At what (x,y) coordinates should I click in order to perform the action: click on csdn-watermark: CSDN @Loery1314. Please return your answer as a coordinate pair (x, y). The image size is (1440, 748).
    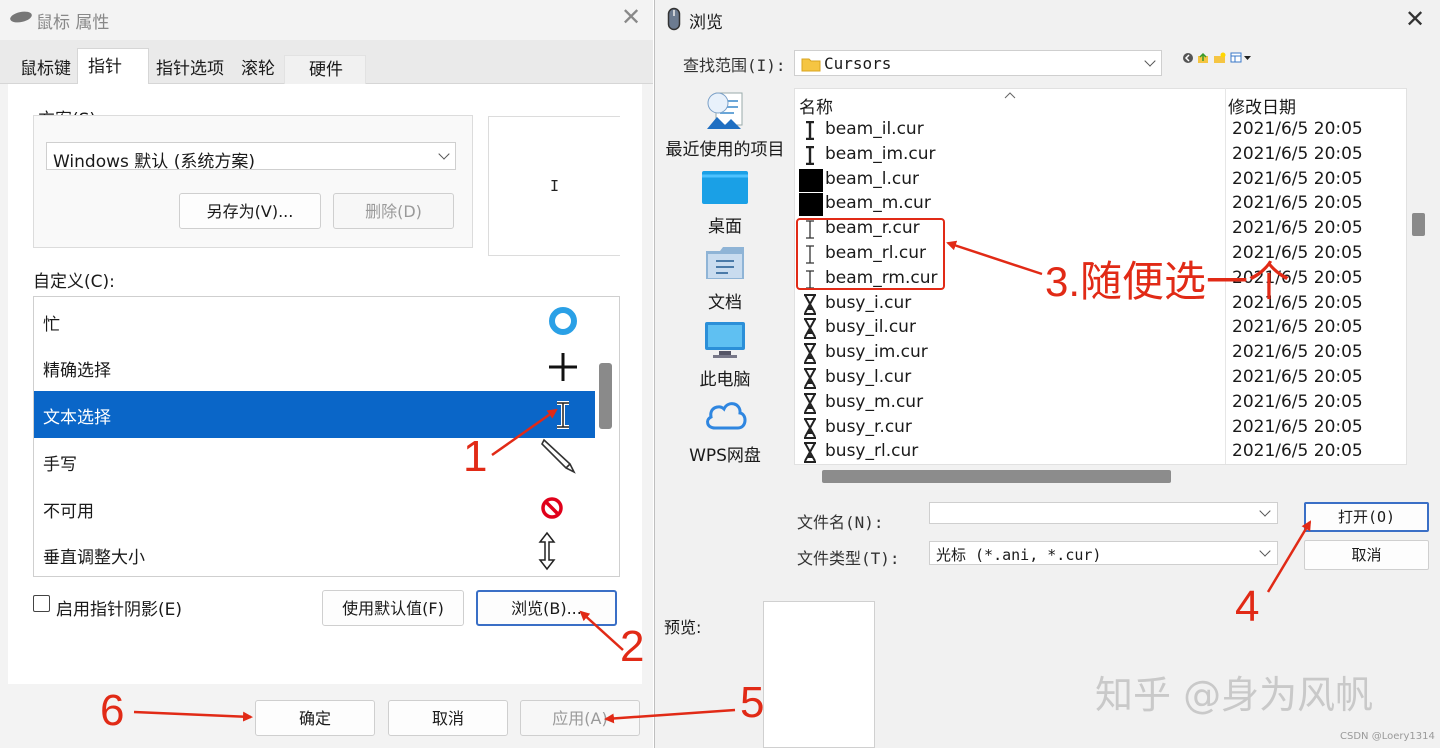
    Looking at the image, I should click on (1387, 736).